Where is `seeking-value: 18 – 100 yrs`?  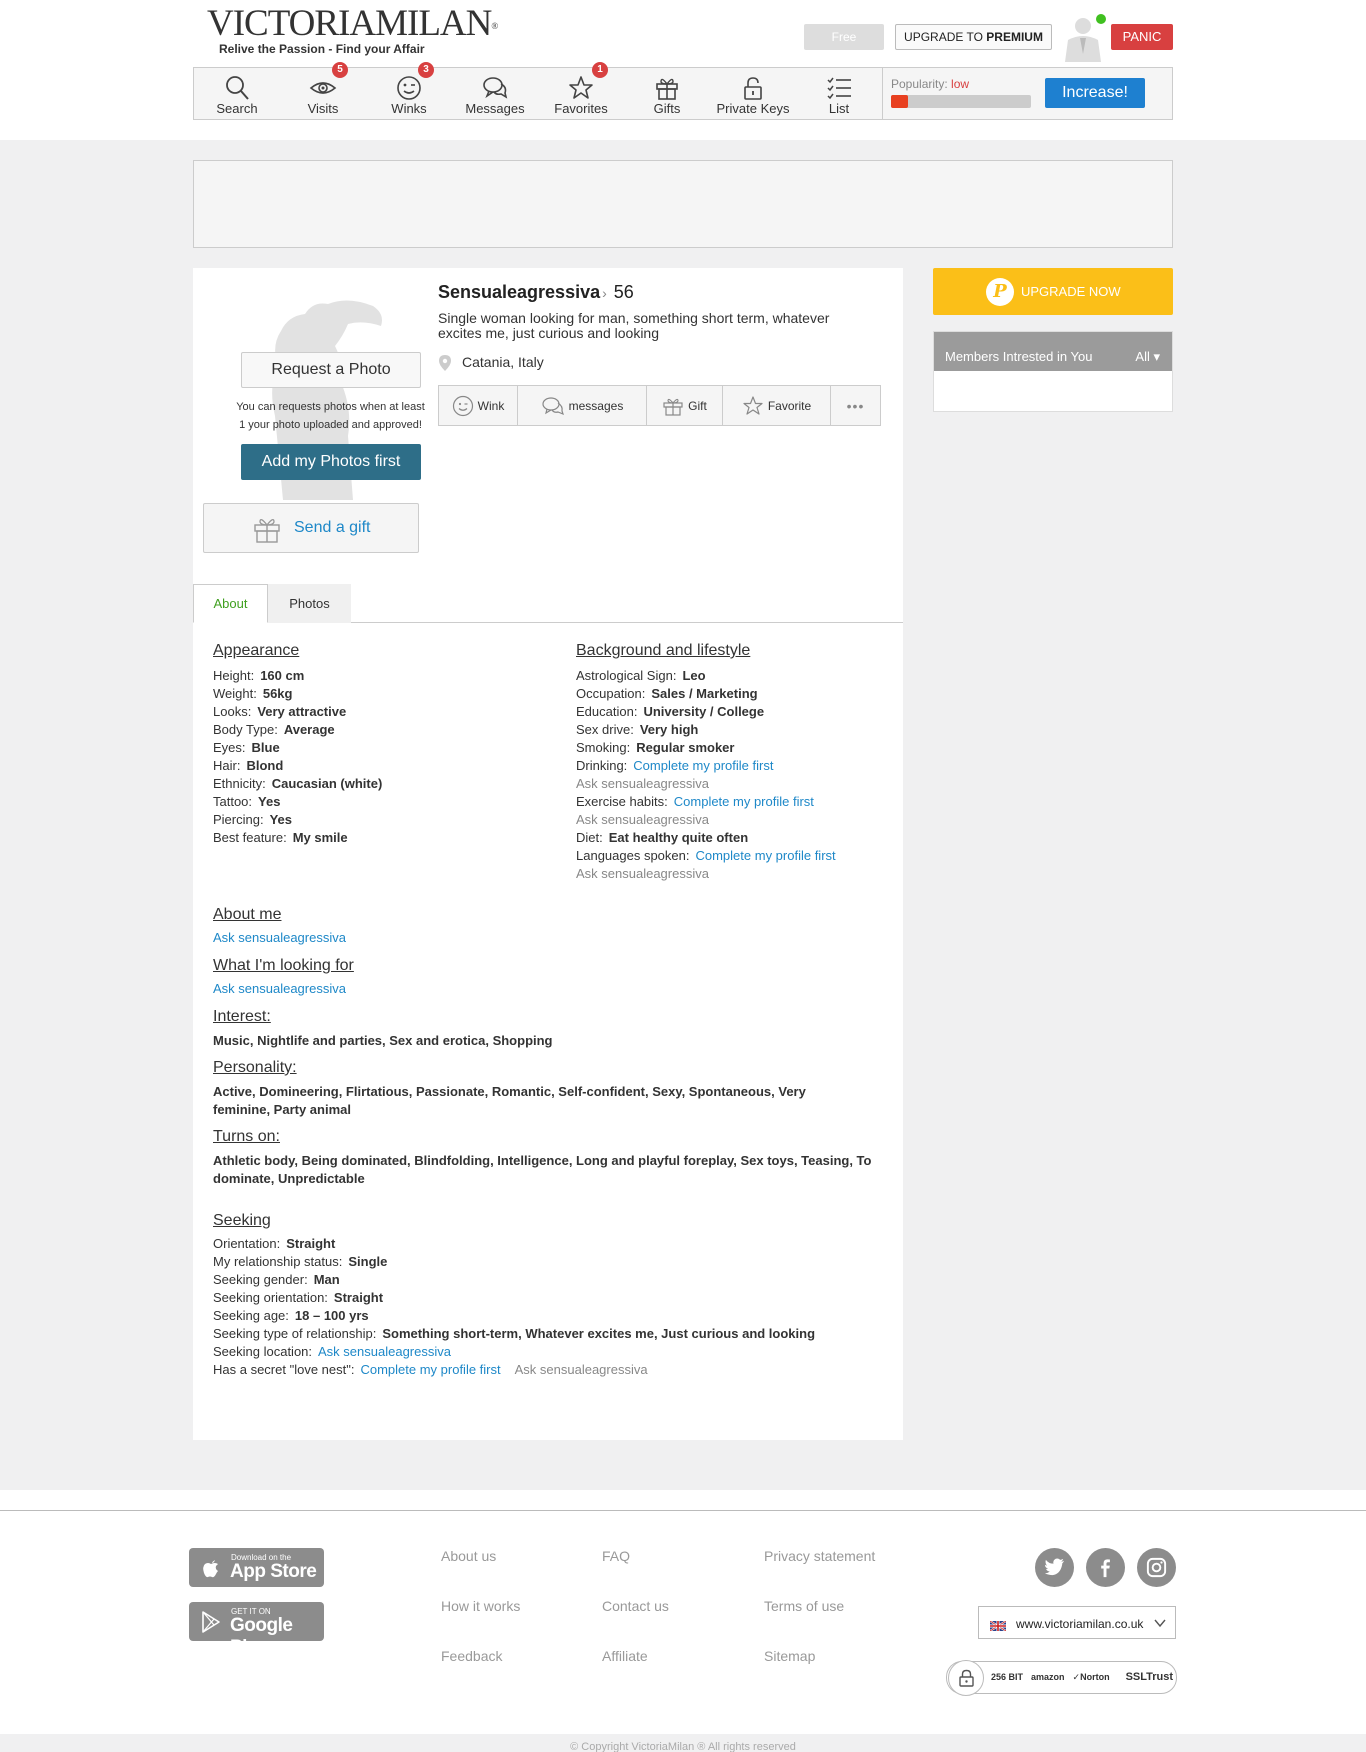
seeking-value: 18 – 100 yrs is located at coordinates (331, 1315).